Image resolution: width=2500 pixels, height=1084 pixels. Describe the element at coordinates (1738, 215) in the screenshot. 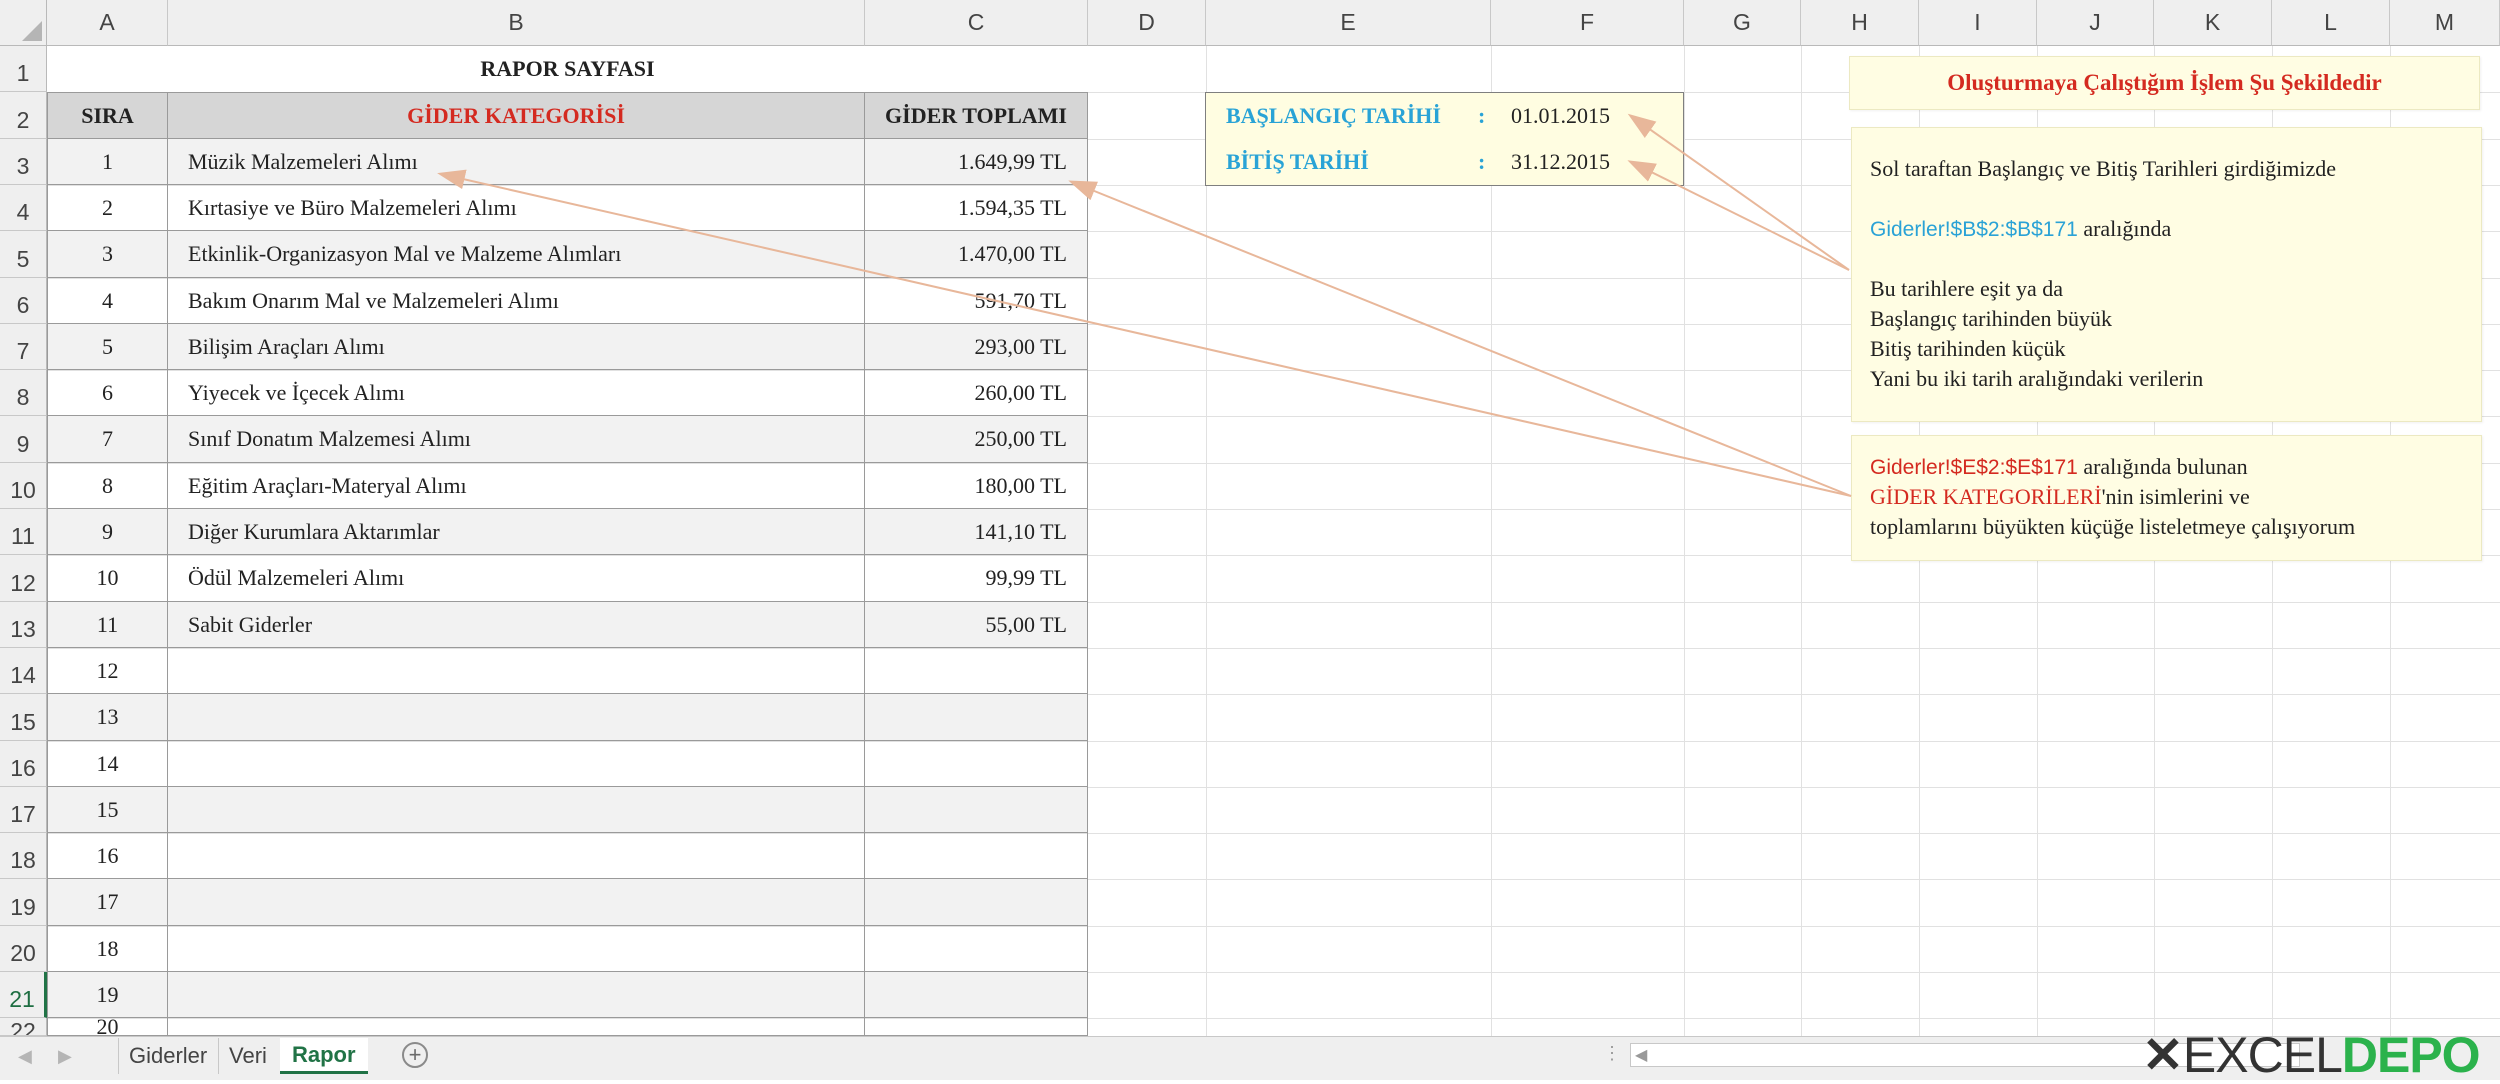

I see `arrow-to-end-date` at that location.